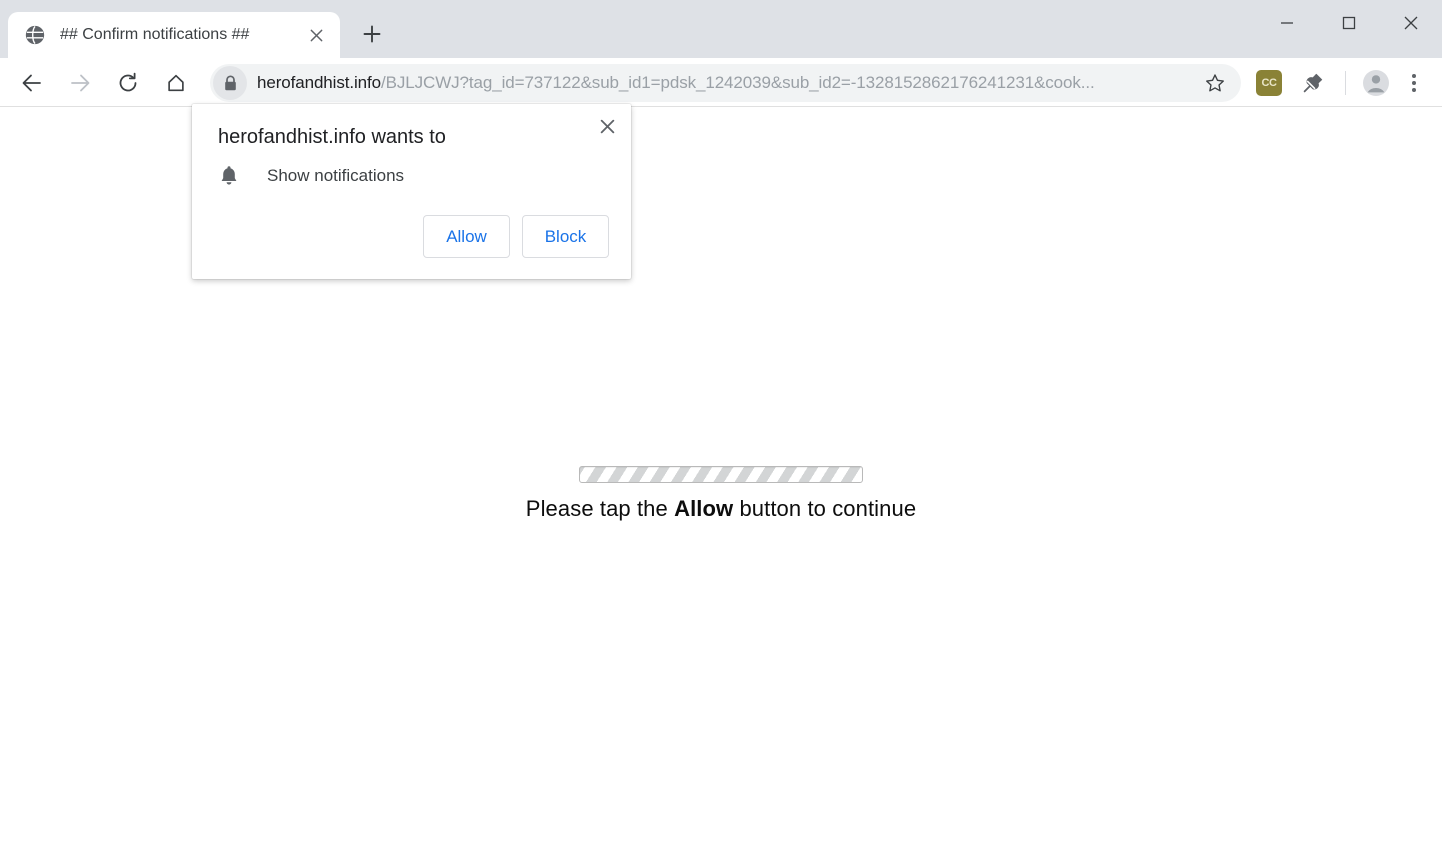 This screenshot has width=1442, height=853. What do you see at coordinates (565, 236) in the screenshot?
I see `block-button: Block` at bounding box center [565, 236].